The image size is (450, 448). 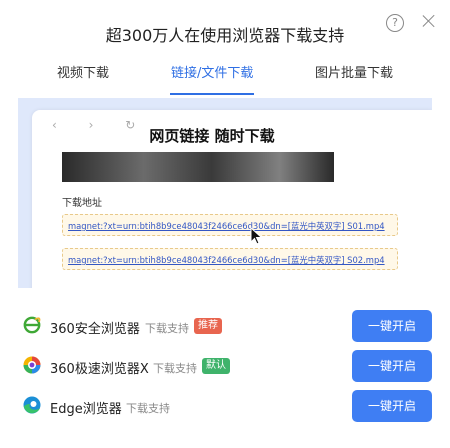 I want to click on help-icon: ?, so click(x=395, y=23).